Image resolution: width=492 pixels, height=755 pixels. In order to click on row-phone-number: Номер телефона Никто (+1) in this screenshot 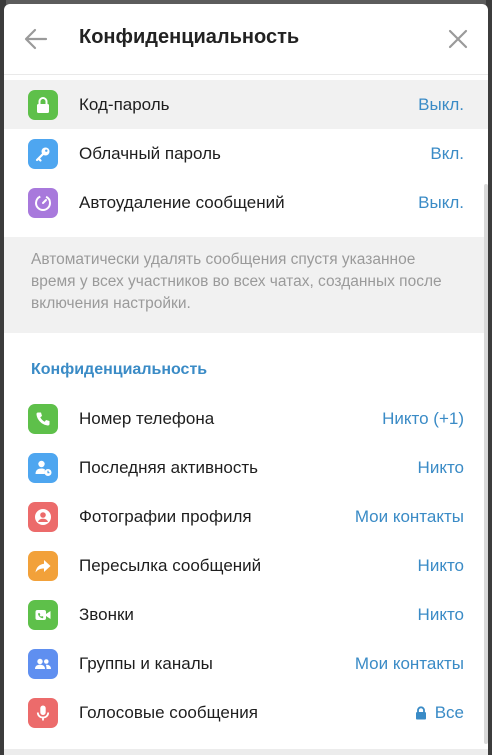, I will do `click(246, 418)`.